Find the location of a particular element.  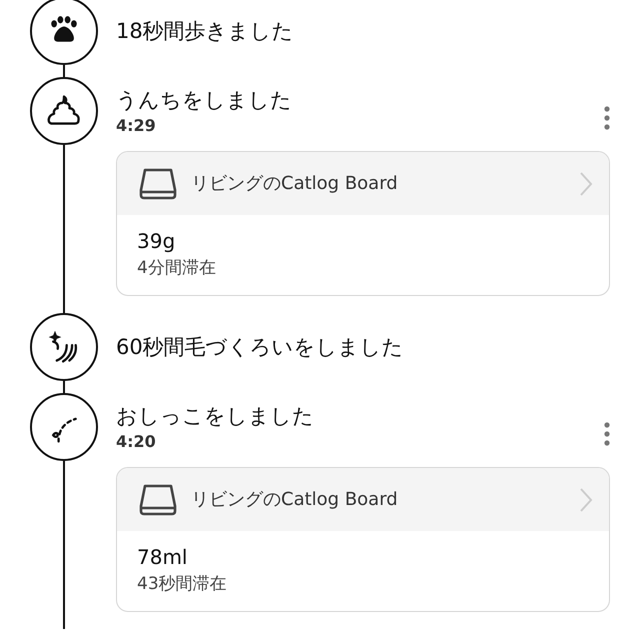

event-title: 60秒間毛づくろいをしました is located at coordinates (260, 347).